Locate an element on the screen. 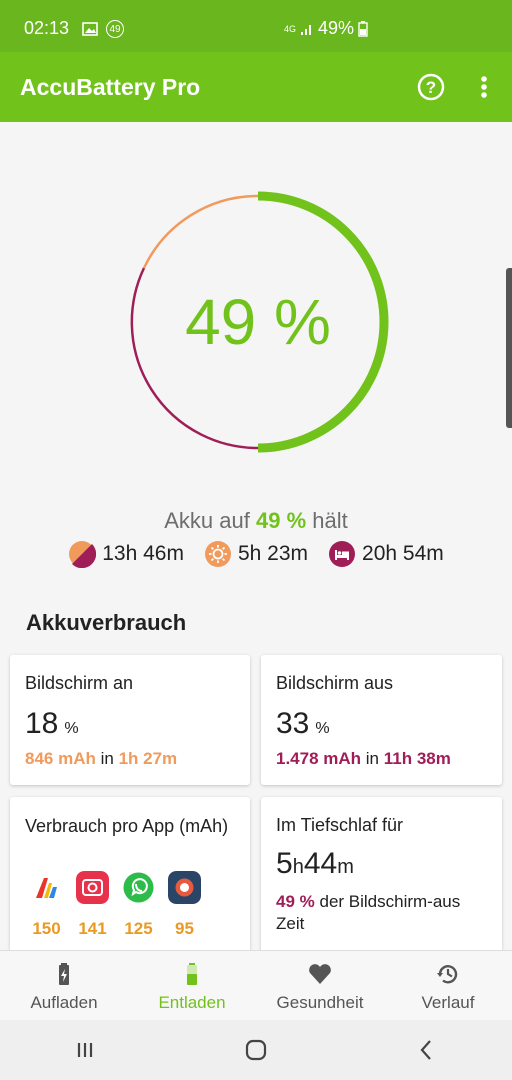  battery-charging-icon is located at coordinates (64, 974).